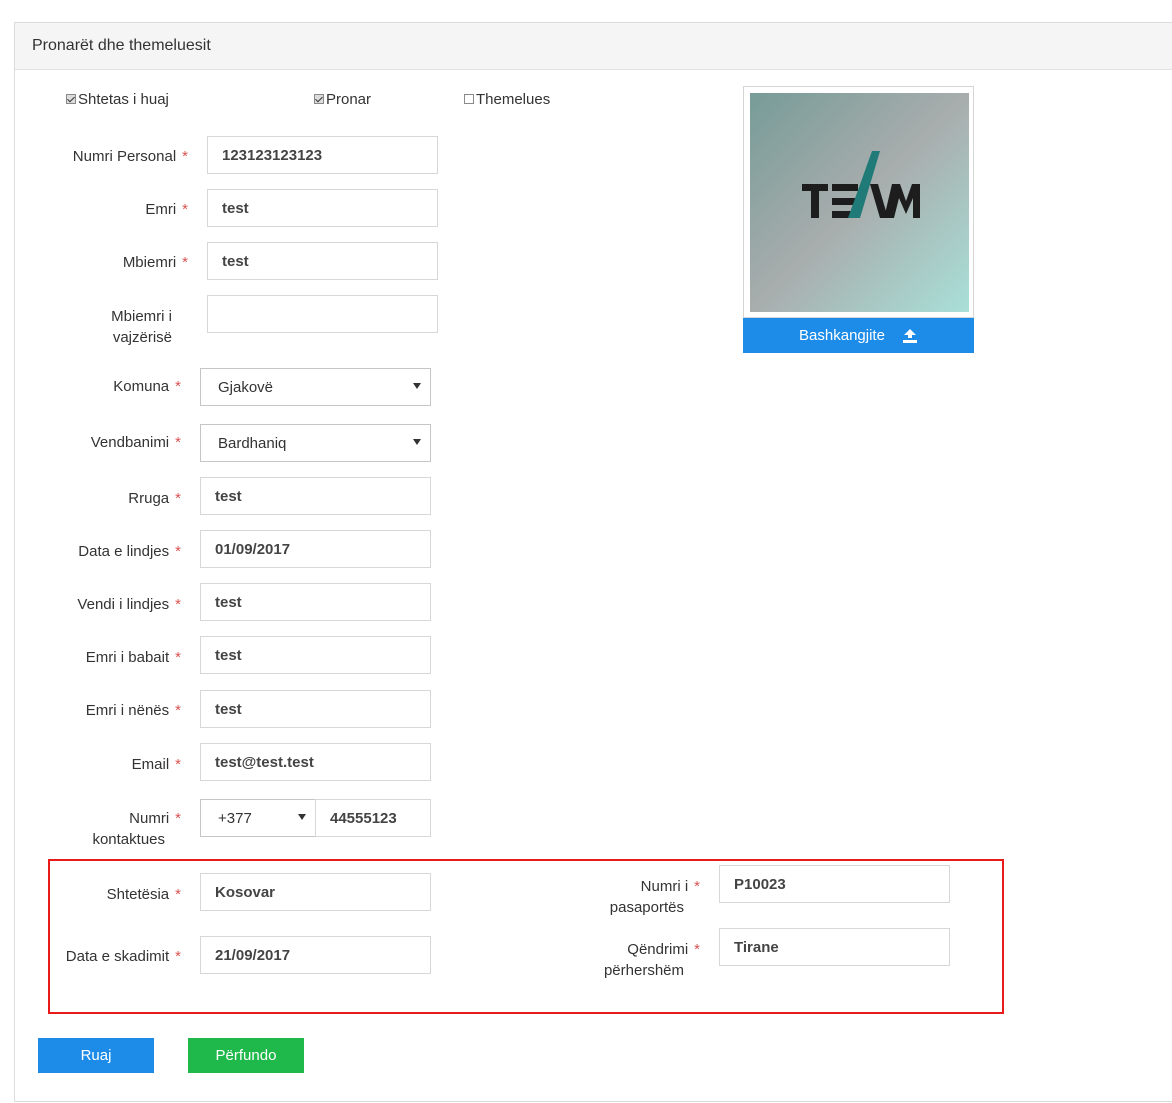 This screenshot has width=1172, height=1103. I want to click on save-button: Ruaj, so click(96, 1055).